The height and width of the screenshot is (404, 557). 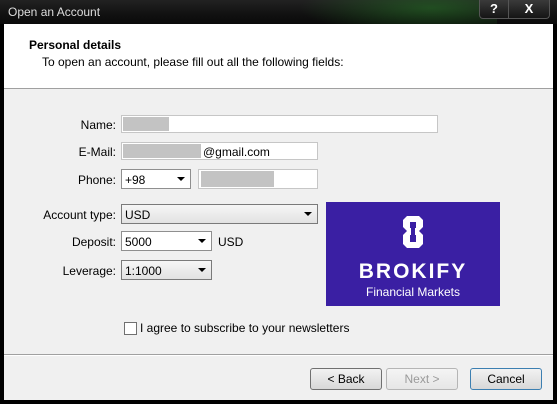 What do you see at coordinates (413, 292) in the screenshot?
I see `brand-tagline: Financial Markets` at bounding box center [413, 292].